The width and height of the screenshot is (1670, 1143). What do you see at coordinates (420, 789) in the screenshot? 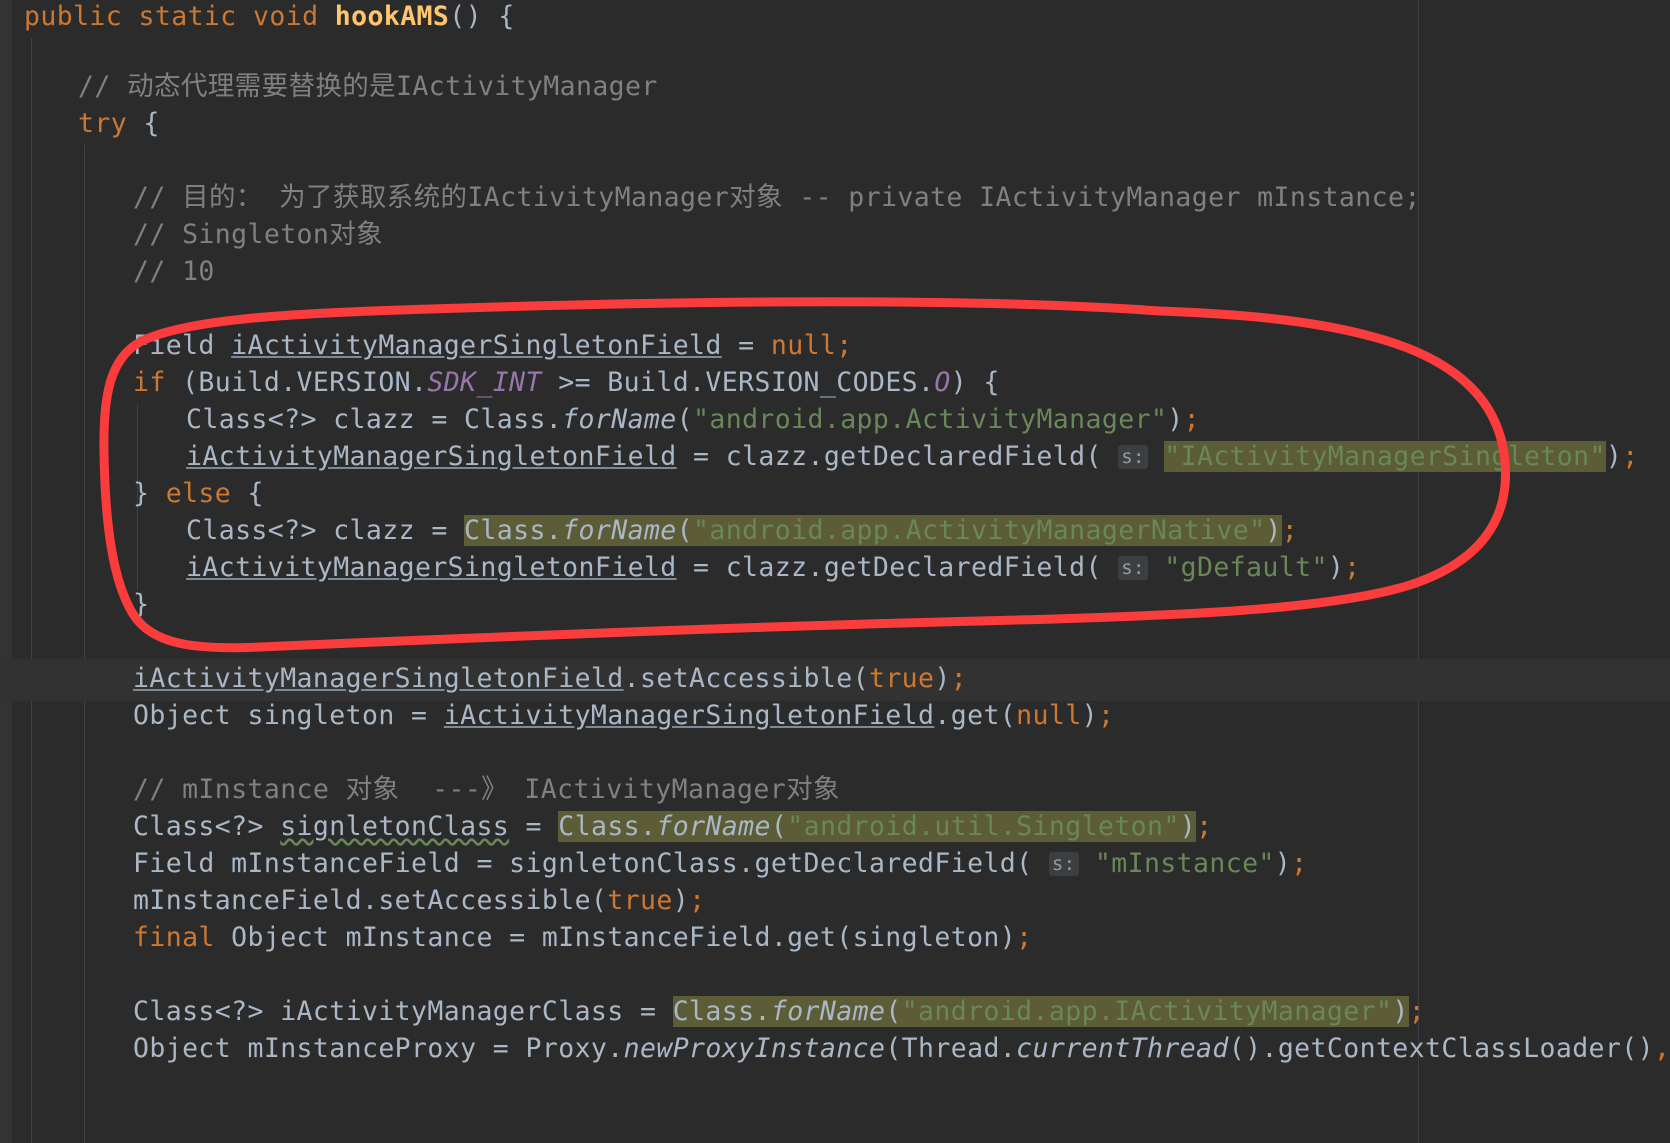
I see `code-line: // mInstance 对象 ---》 IActivityManager对象` at bounding box center [420, 789].